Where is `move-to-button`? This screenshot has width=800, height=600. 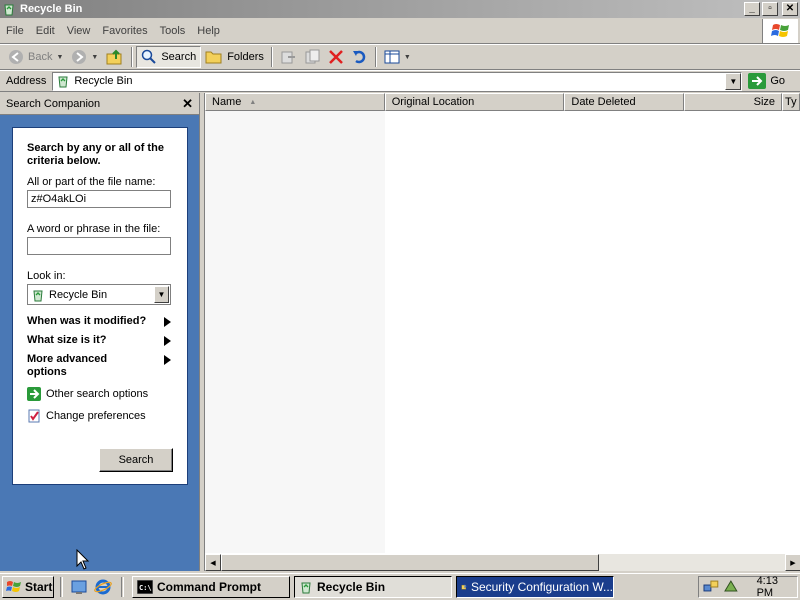 move-to-button is located at coordinates (288, 57).